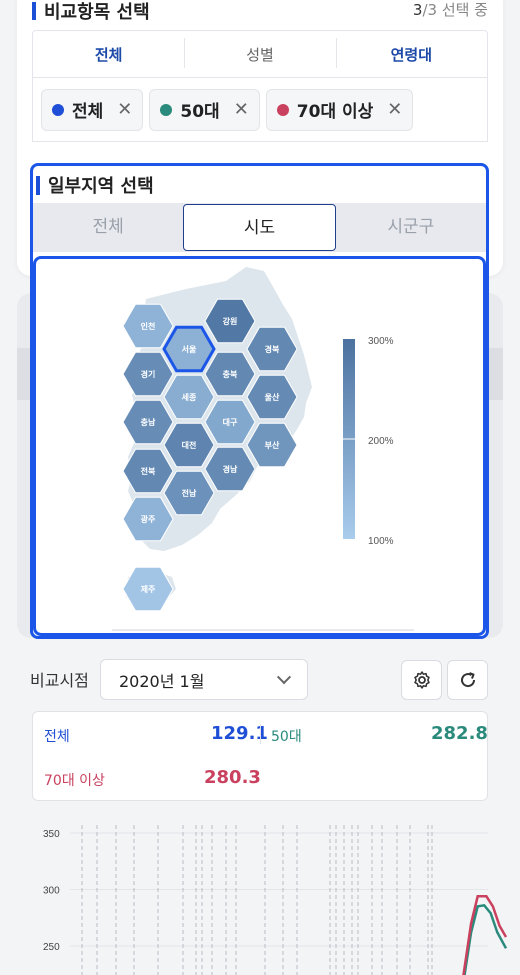 The height and width of the screenshot is (975, 520). I want to click on stat-50s: 50대, so click(286, 736).